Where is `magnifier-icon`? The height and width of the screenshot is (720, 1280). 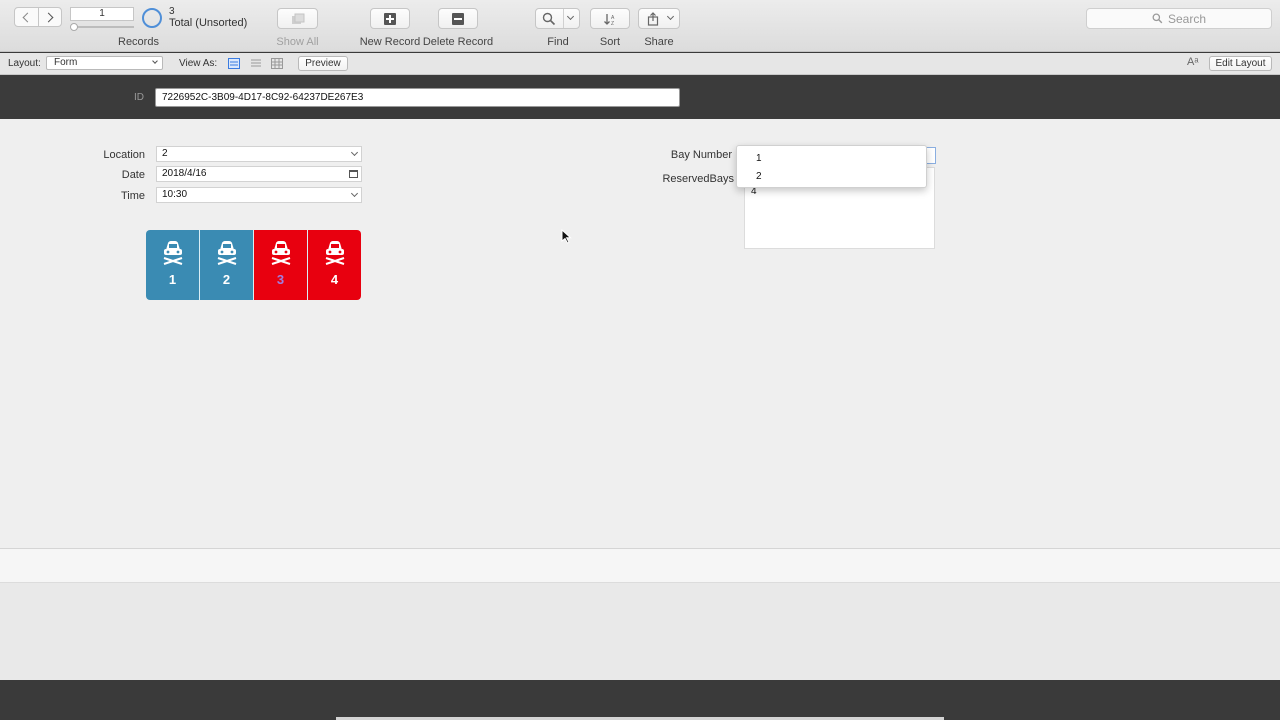
magnifier-icon is located at coordinates (549, 18).